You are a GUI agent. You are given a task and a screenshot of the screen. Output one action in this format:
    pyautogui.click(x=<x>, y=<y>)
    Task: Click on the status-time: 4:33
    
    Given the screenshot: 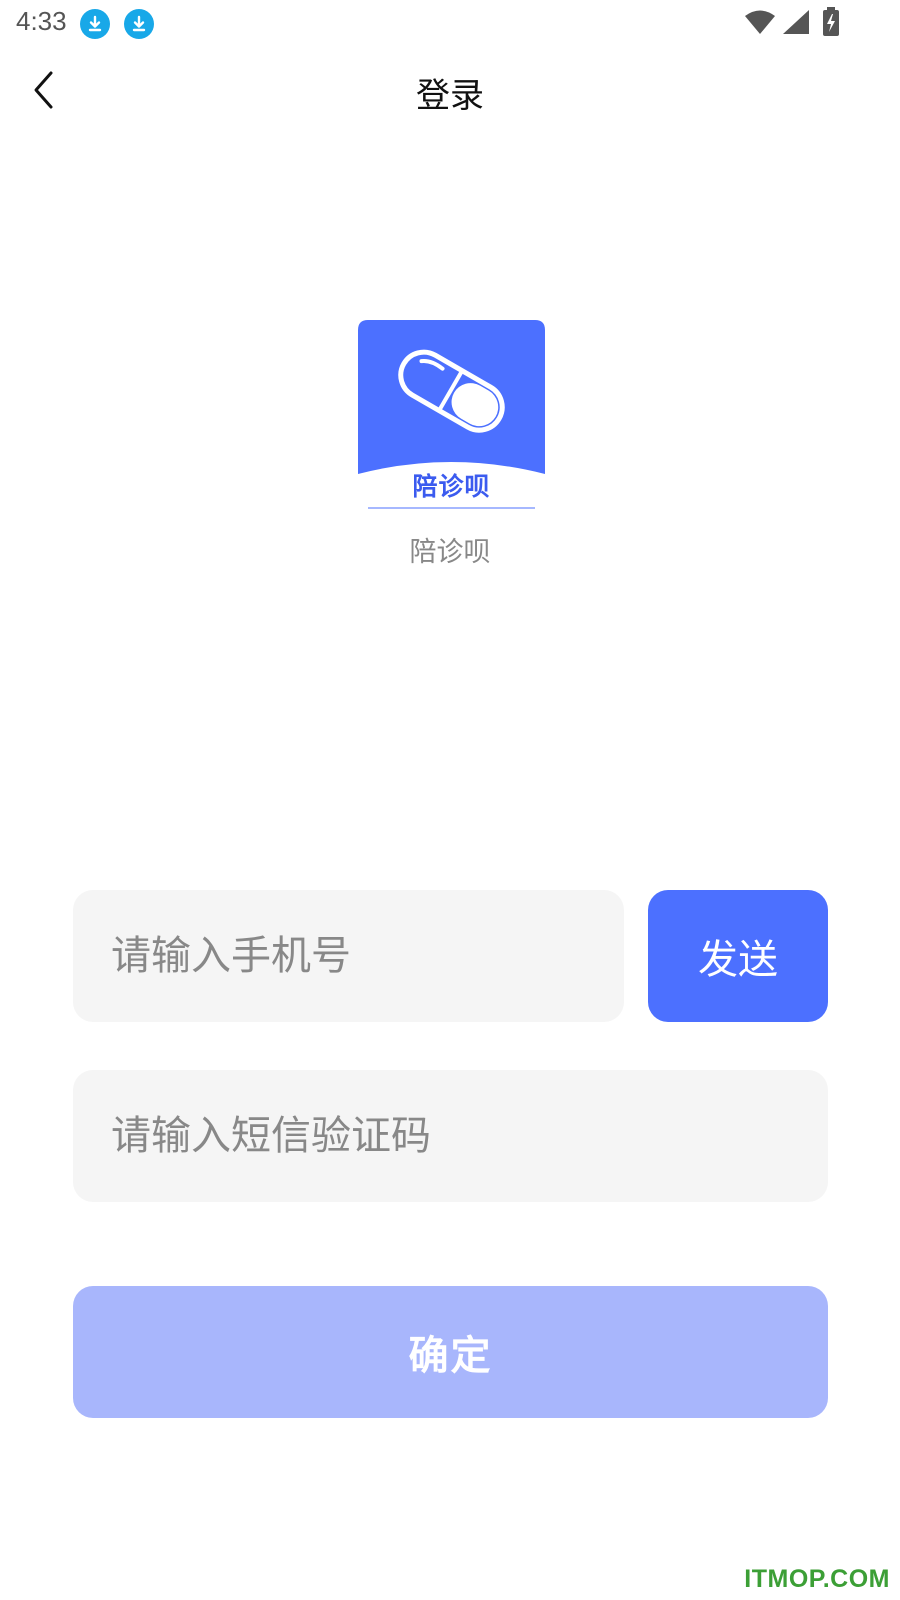 What is the action you would take?
    pyautogui.click(x=41, y=21)
    